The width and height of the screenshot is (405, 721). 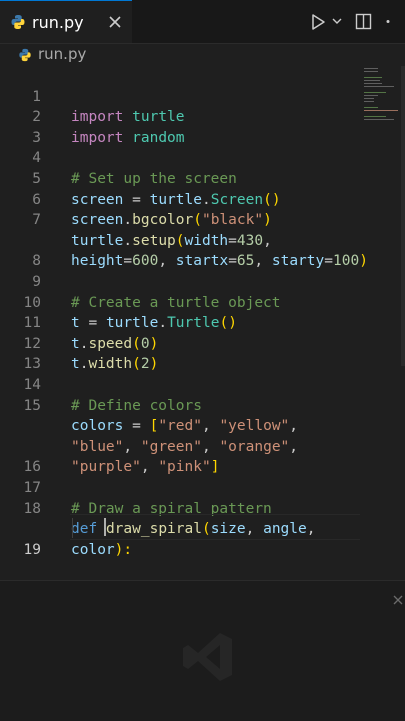 I want to click on code-line: 15 colors = ["red", "yellow",, so click(x=180, y=405).